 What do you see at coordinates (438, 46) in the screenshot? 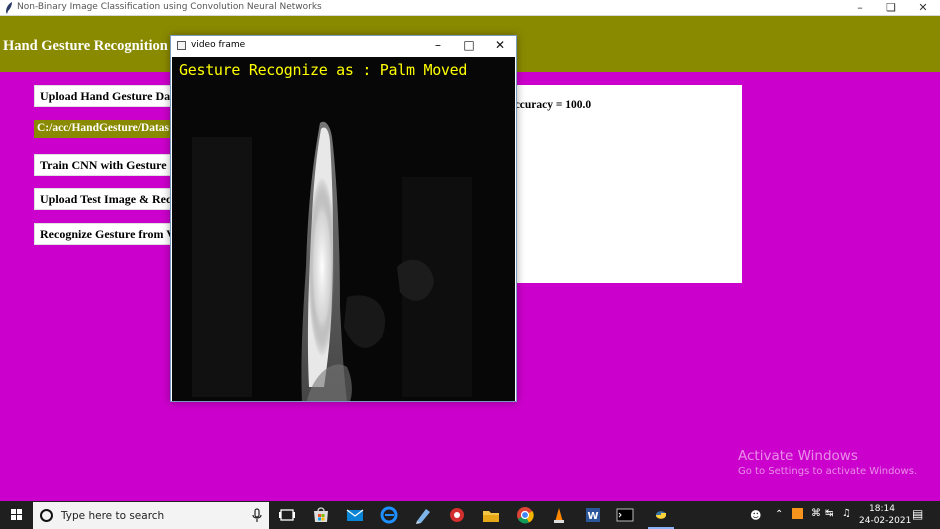
I see `video-minimize-button: –` at bounding box center [438, 46].